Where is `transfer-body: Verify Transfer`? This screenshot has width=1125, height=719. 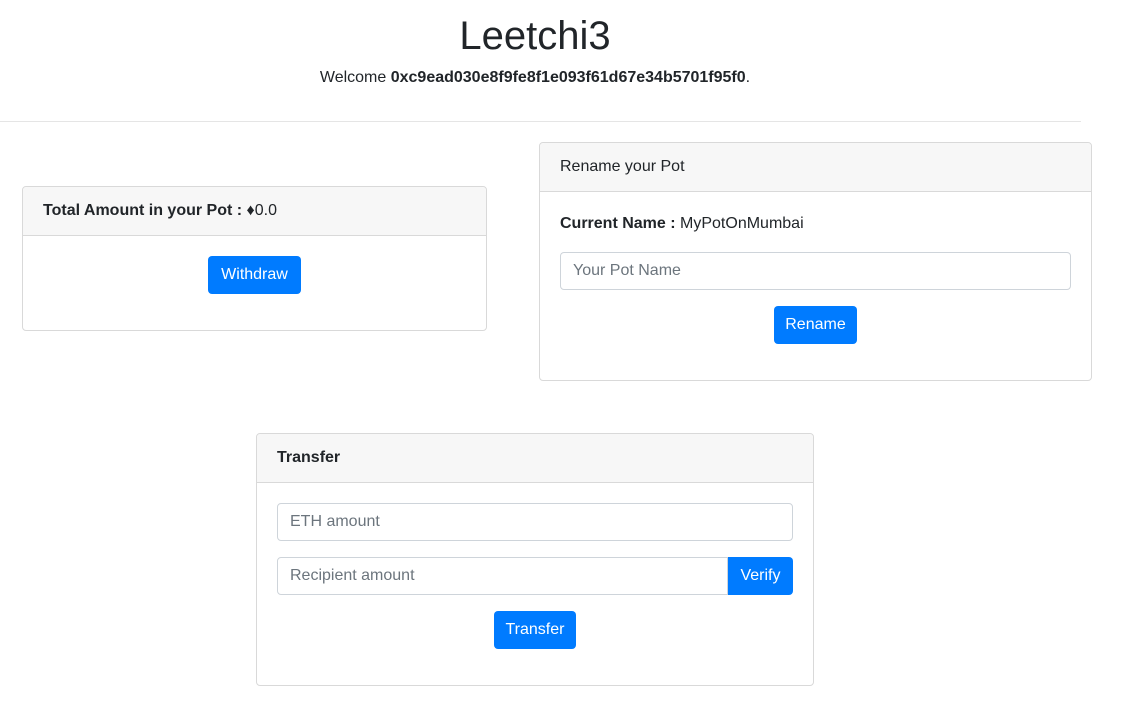
transfer-body: Verify Transfer is located at coordinates (535, 576).